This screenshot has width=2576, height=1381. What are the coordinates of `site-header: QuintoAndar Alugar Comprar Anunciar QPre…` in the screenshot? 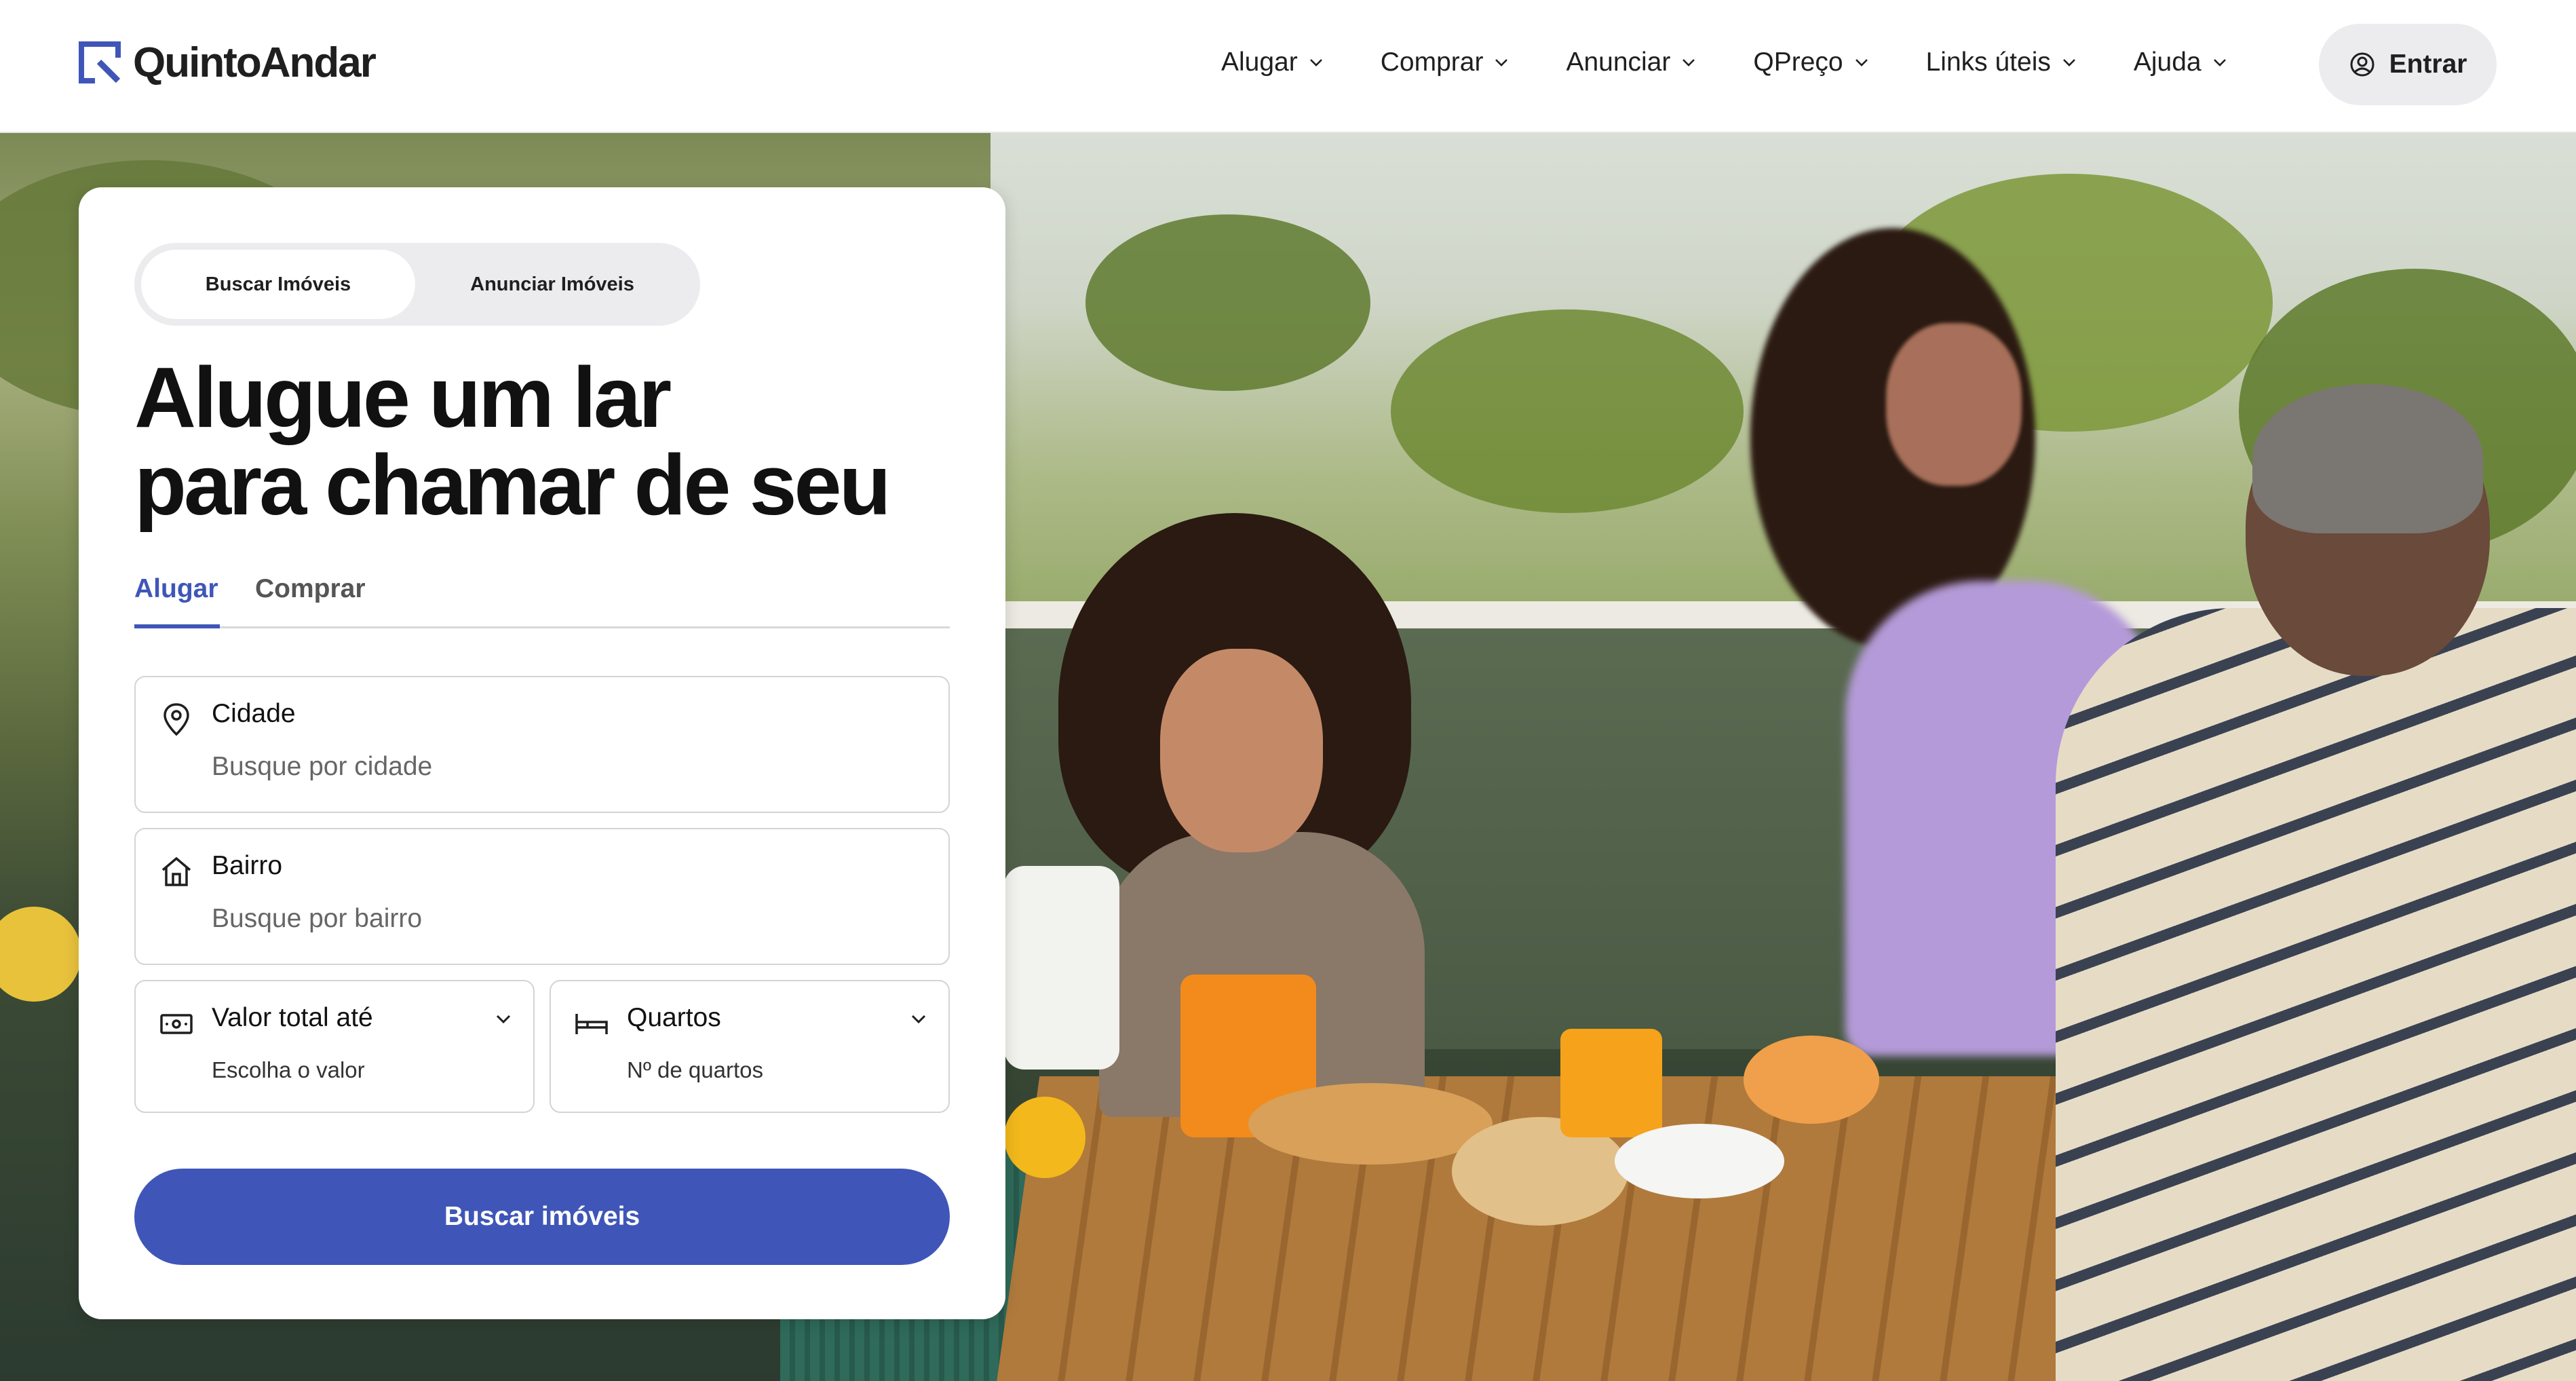 It's located at (1288, 66).